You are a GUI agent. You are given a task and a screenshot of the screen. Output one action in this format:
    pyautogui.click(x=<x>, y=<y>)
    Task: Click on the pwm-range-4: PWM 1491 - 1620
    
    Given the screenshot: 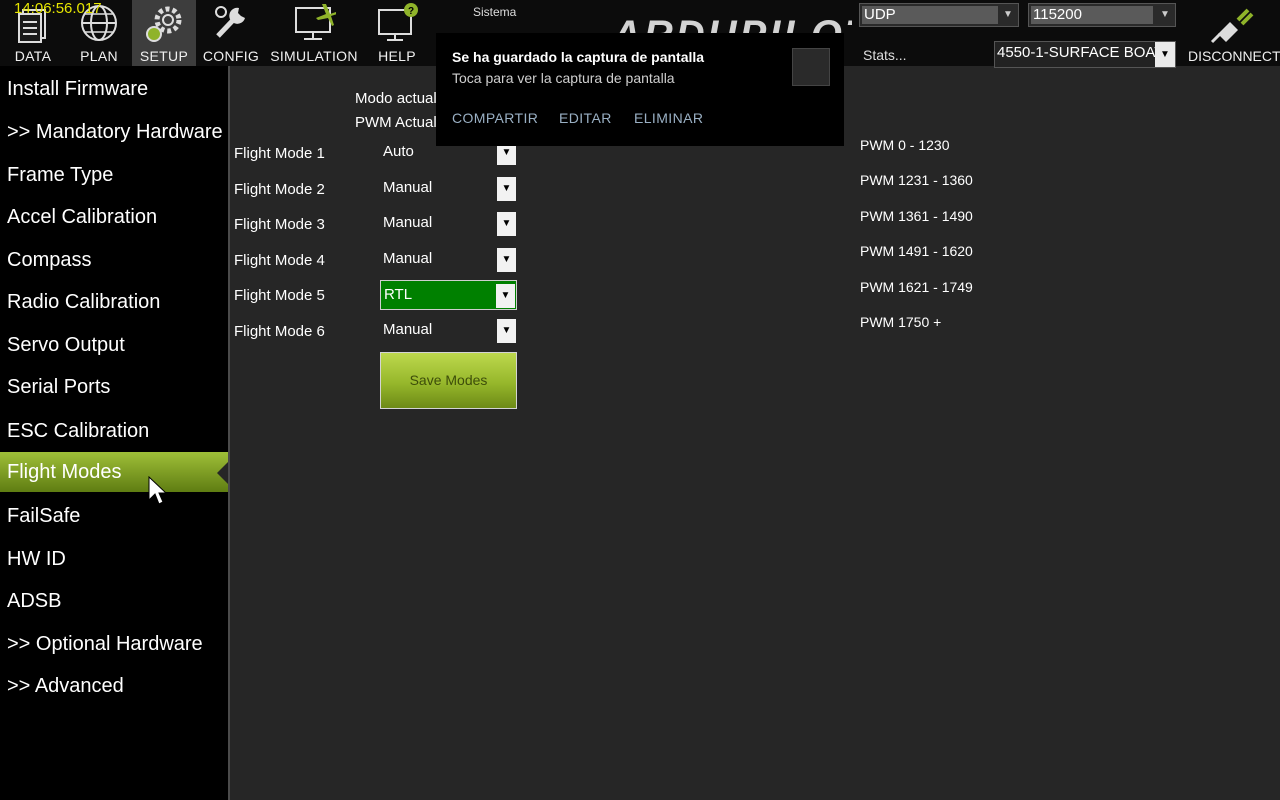 What is the action you would take?
    pyautogui.click(x=916, y=251)
    